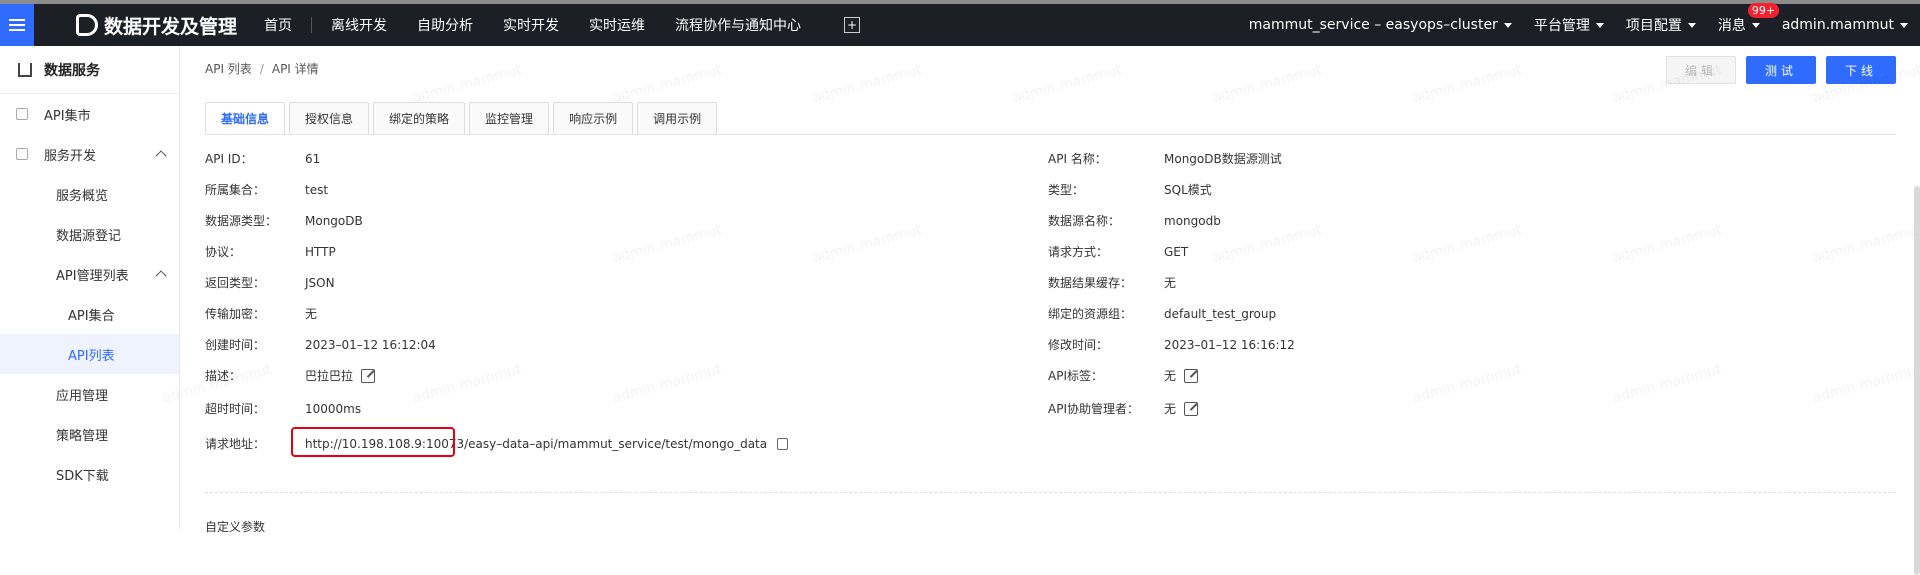 This screenshot has height=575, width=1920. Describe the element at coordinates (171, 26) in the screenshot. I see `brand-title: 数据开发及管理` at that location.